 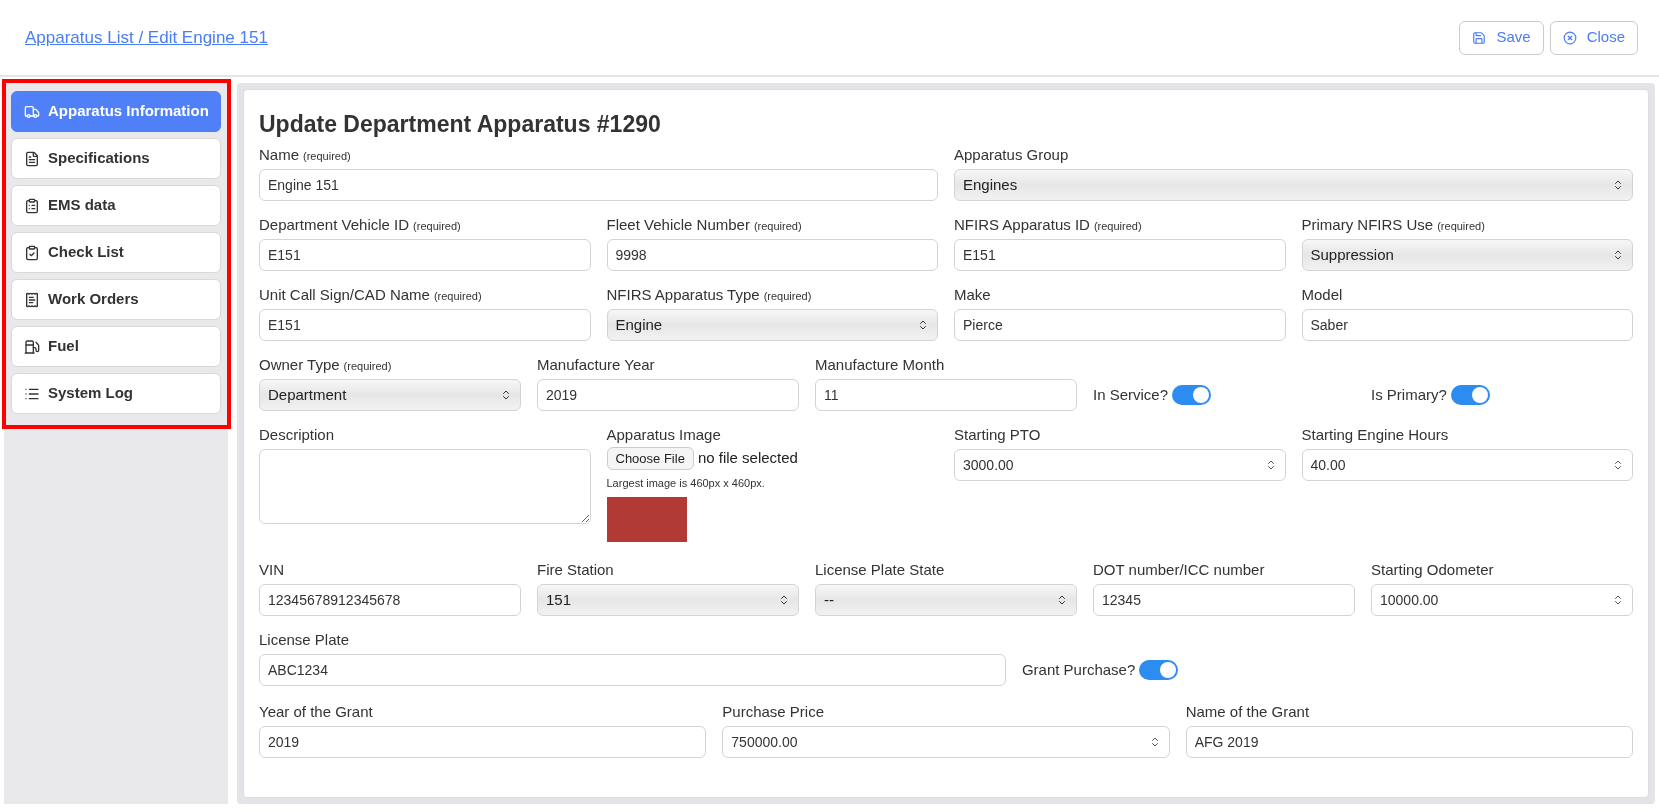 What do you see at coordinates (116, 111) in the screenshot?
I see `sidebar-item: Apparatus Information` at bounding box center [116, 111].